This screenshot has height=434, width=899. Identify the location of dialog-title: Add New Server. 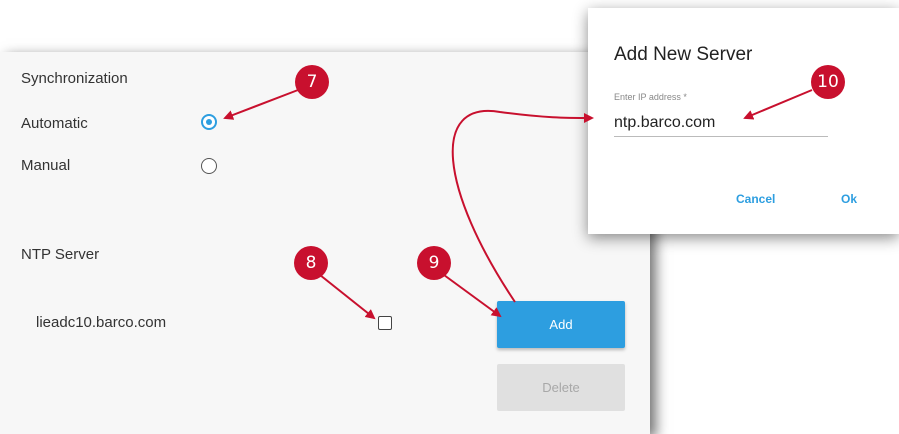
(683, 54).